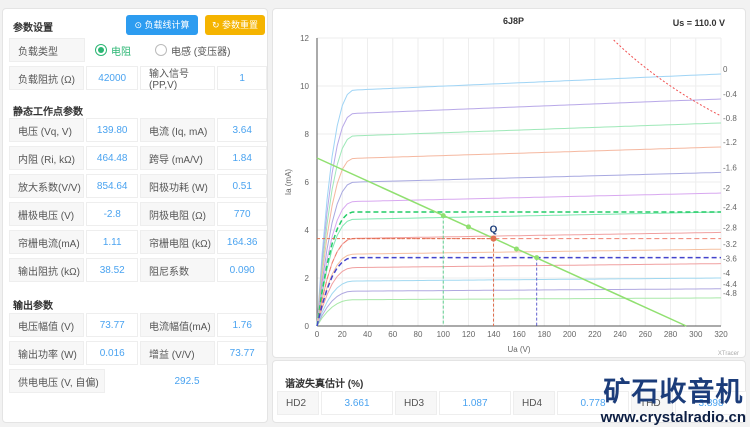 The image size is (750, 427). I want to click on load-point, so click(468, 227).